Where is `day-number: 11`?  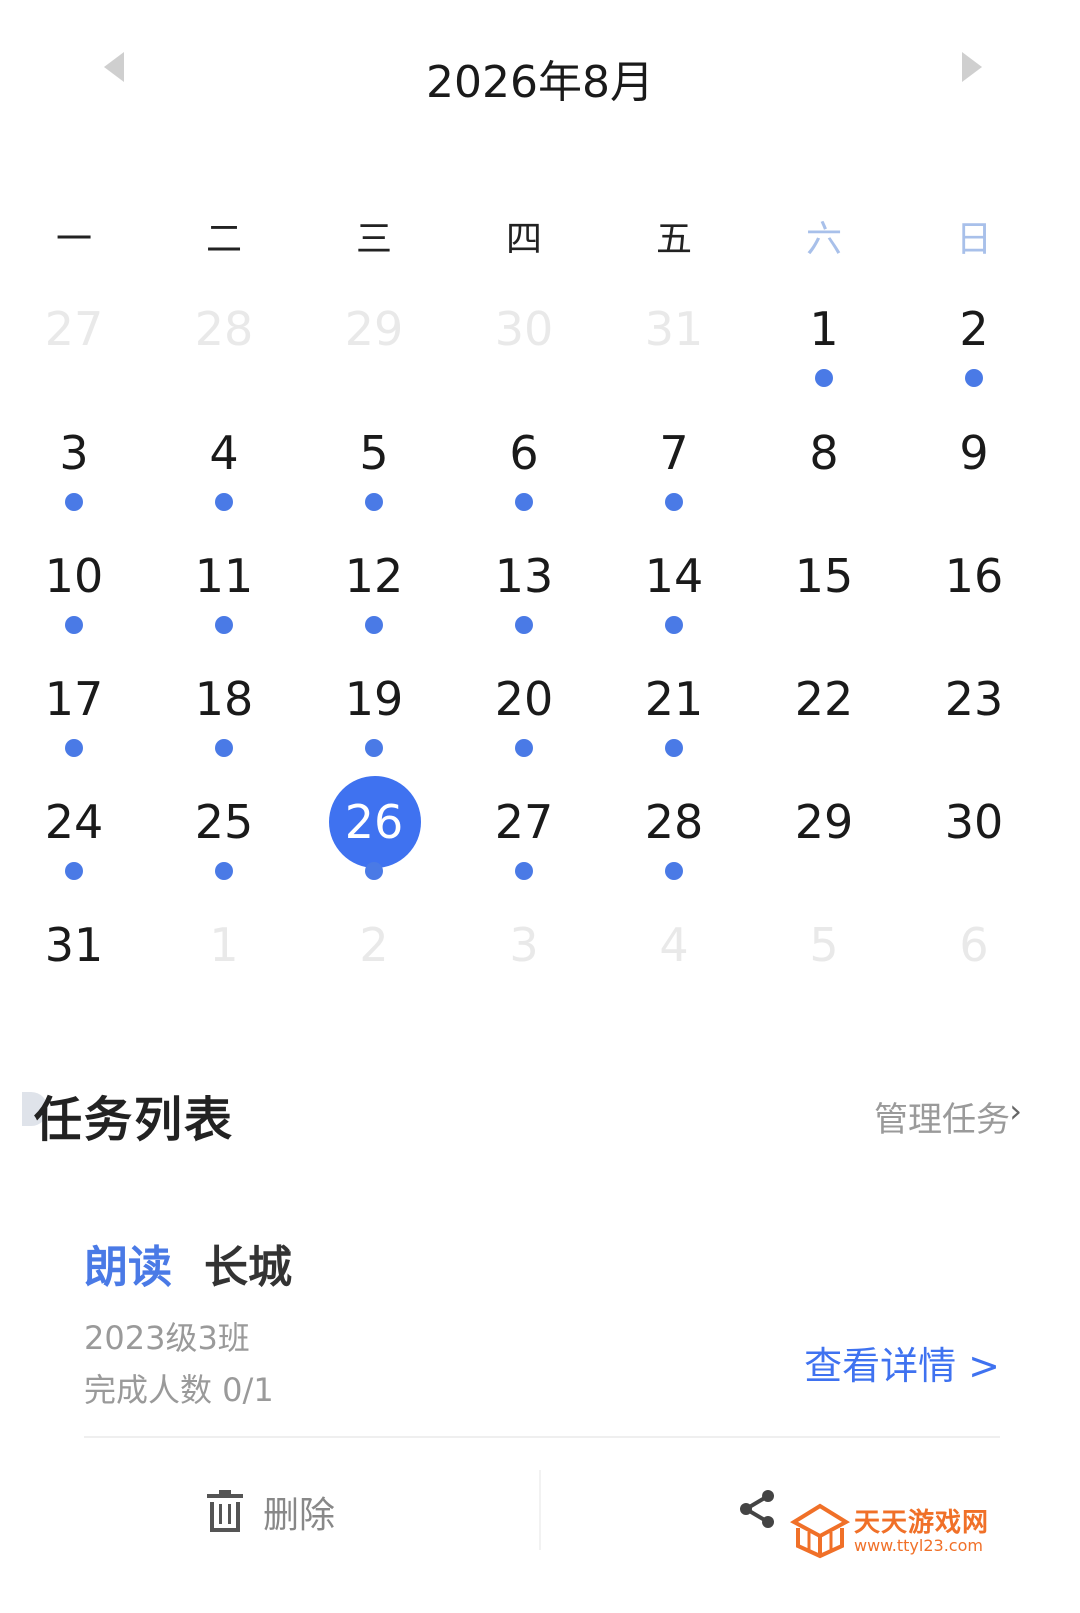
day-number: 11 is located at coordinates (224, 576).